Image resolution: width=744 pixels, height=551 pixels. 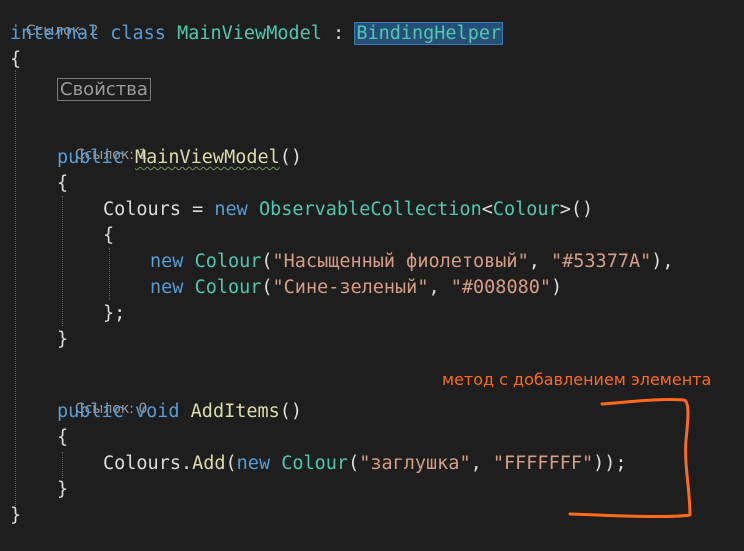 What do you see at coordinates (400, 261) in the screenshot?
I see `string-purple-name: "Насыщенный фиолетовый"` at bounding box center [400, 261].